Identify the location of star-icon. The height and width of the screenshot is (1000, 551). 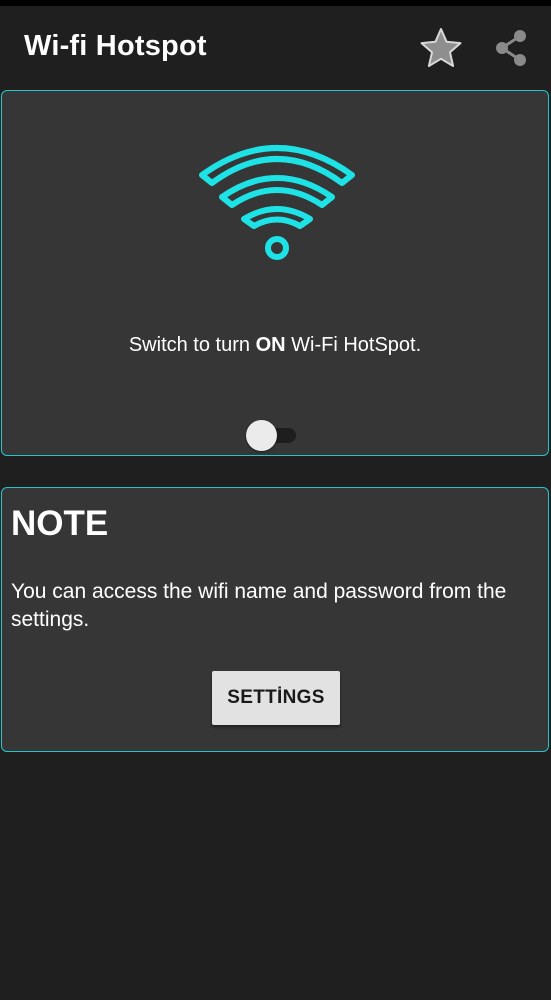
(441, 48).